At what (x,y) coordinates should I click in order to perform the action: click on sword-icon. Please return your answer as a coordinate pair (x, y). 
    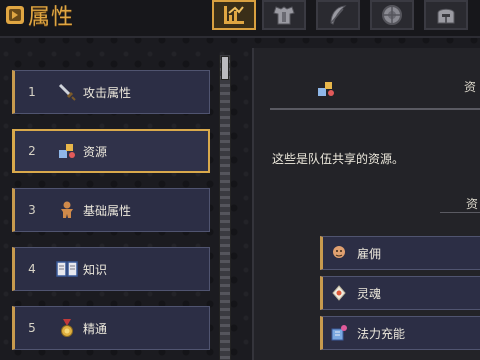
    Looking at the image, I should click on (67, 92).